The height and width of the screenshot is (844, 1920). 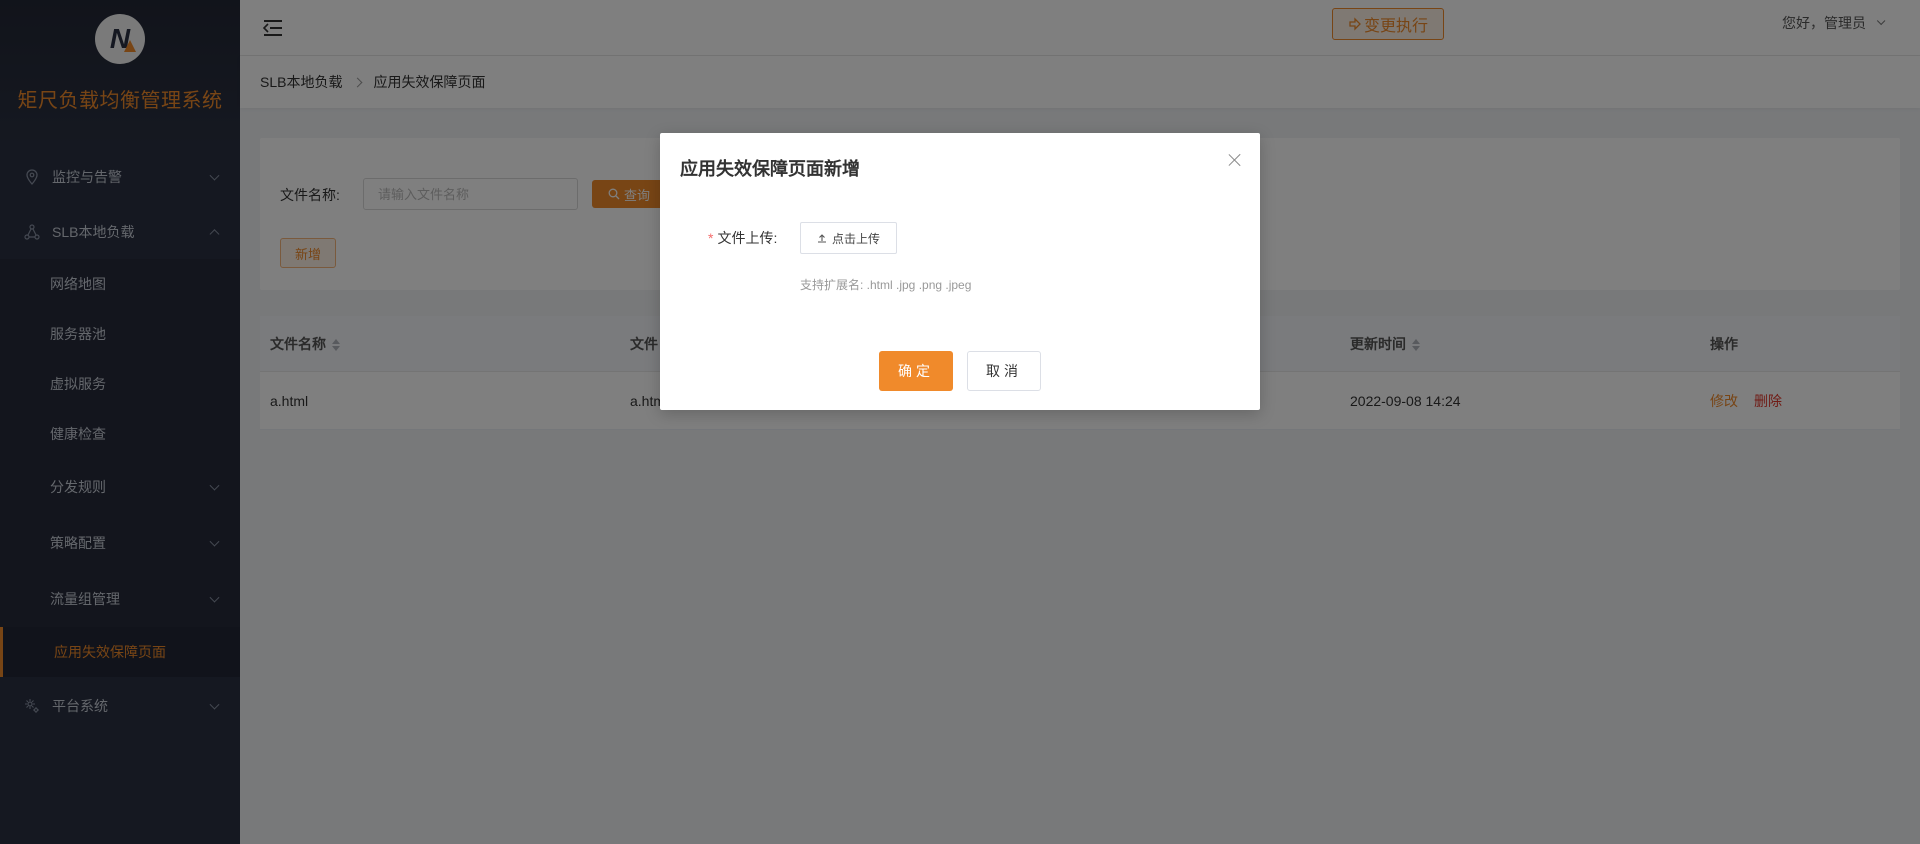 I want to click on upload-field-label: * 文件上传:, so click(x=742, y=238).